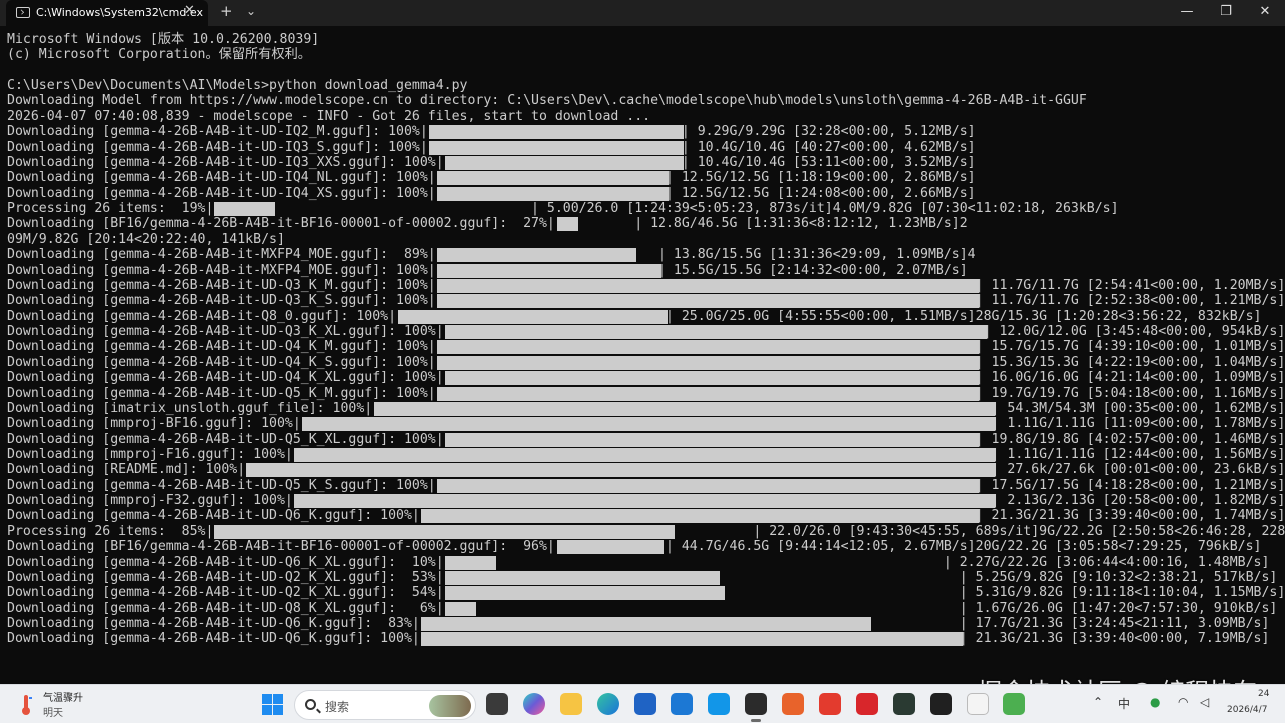 The width and height of the screenshot is (1285, 723). I want to click on recorder-icon, so click(867, 704).